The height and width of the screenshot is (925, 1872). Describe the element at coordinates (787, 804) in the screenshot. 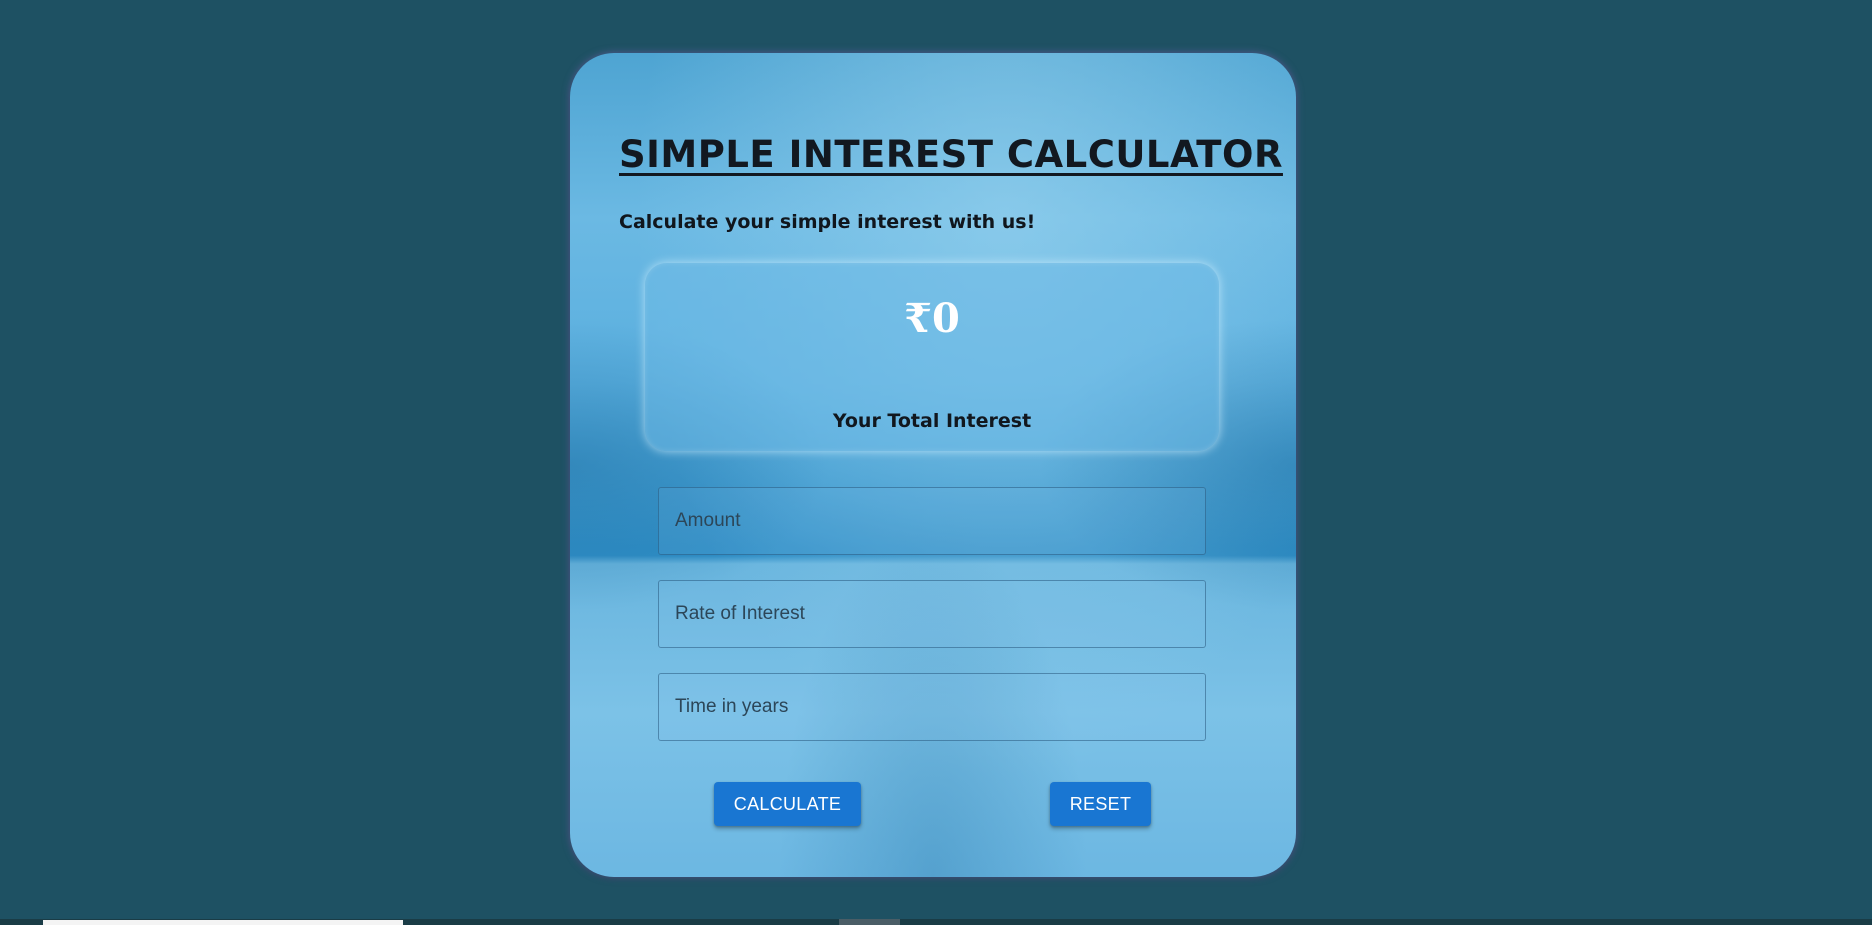

I see `calculate-button: CALCULATE` at that location.